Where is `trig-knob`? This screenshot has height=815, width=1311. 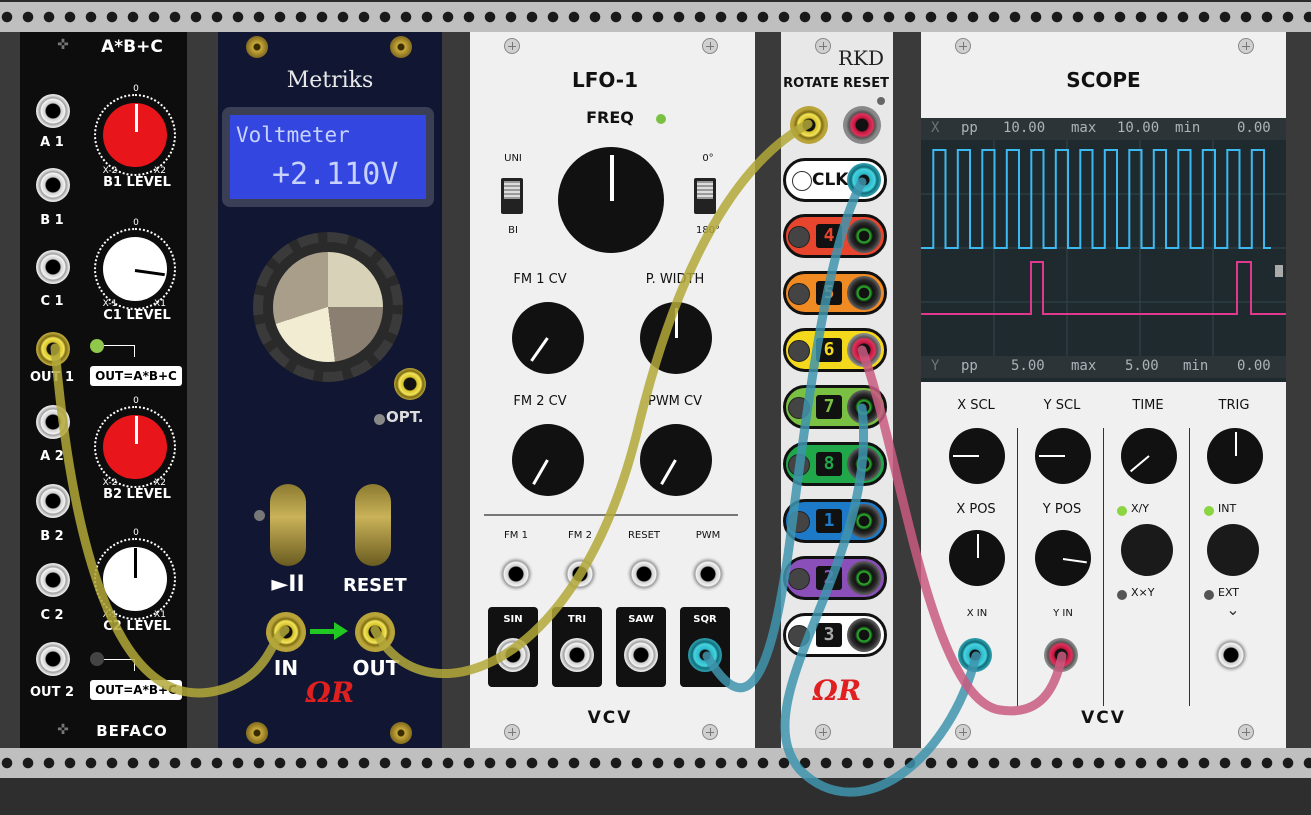
trig-knob is located at coordinates (1235, 456).